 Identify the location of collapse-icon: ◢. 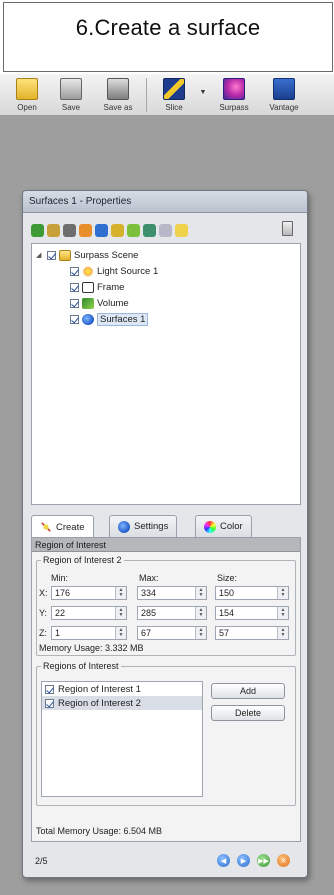
(40, 255).